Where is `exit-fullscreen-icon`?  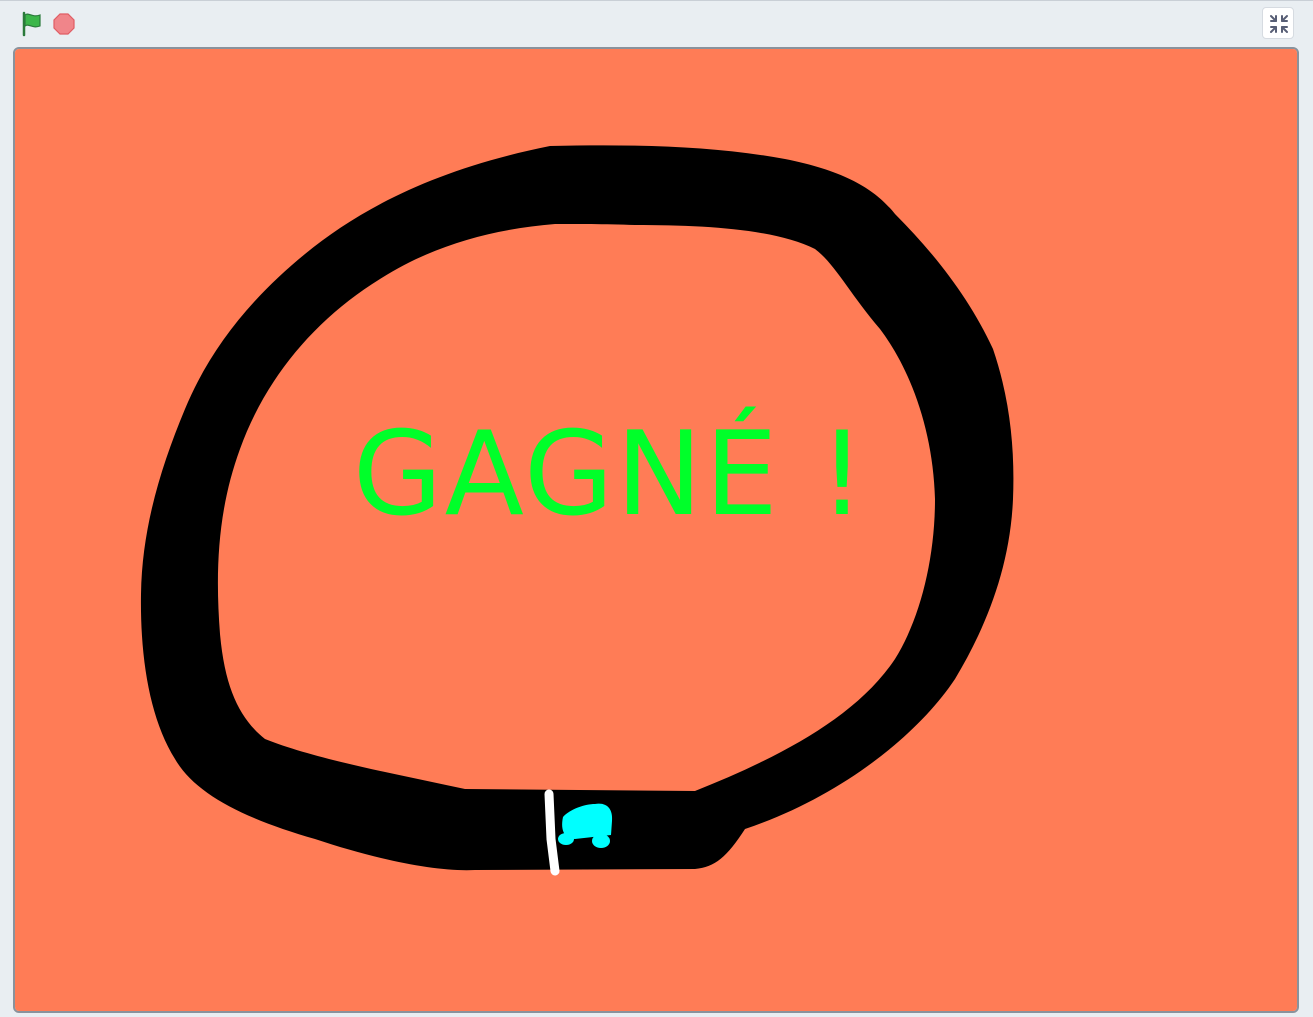
exit-fullscreen-icon is located at coordinates (1279, 24).